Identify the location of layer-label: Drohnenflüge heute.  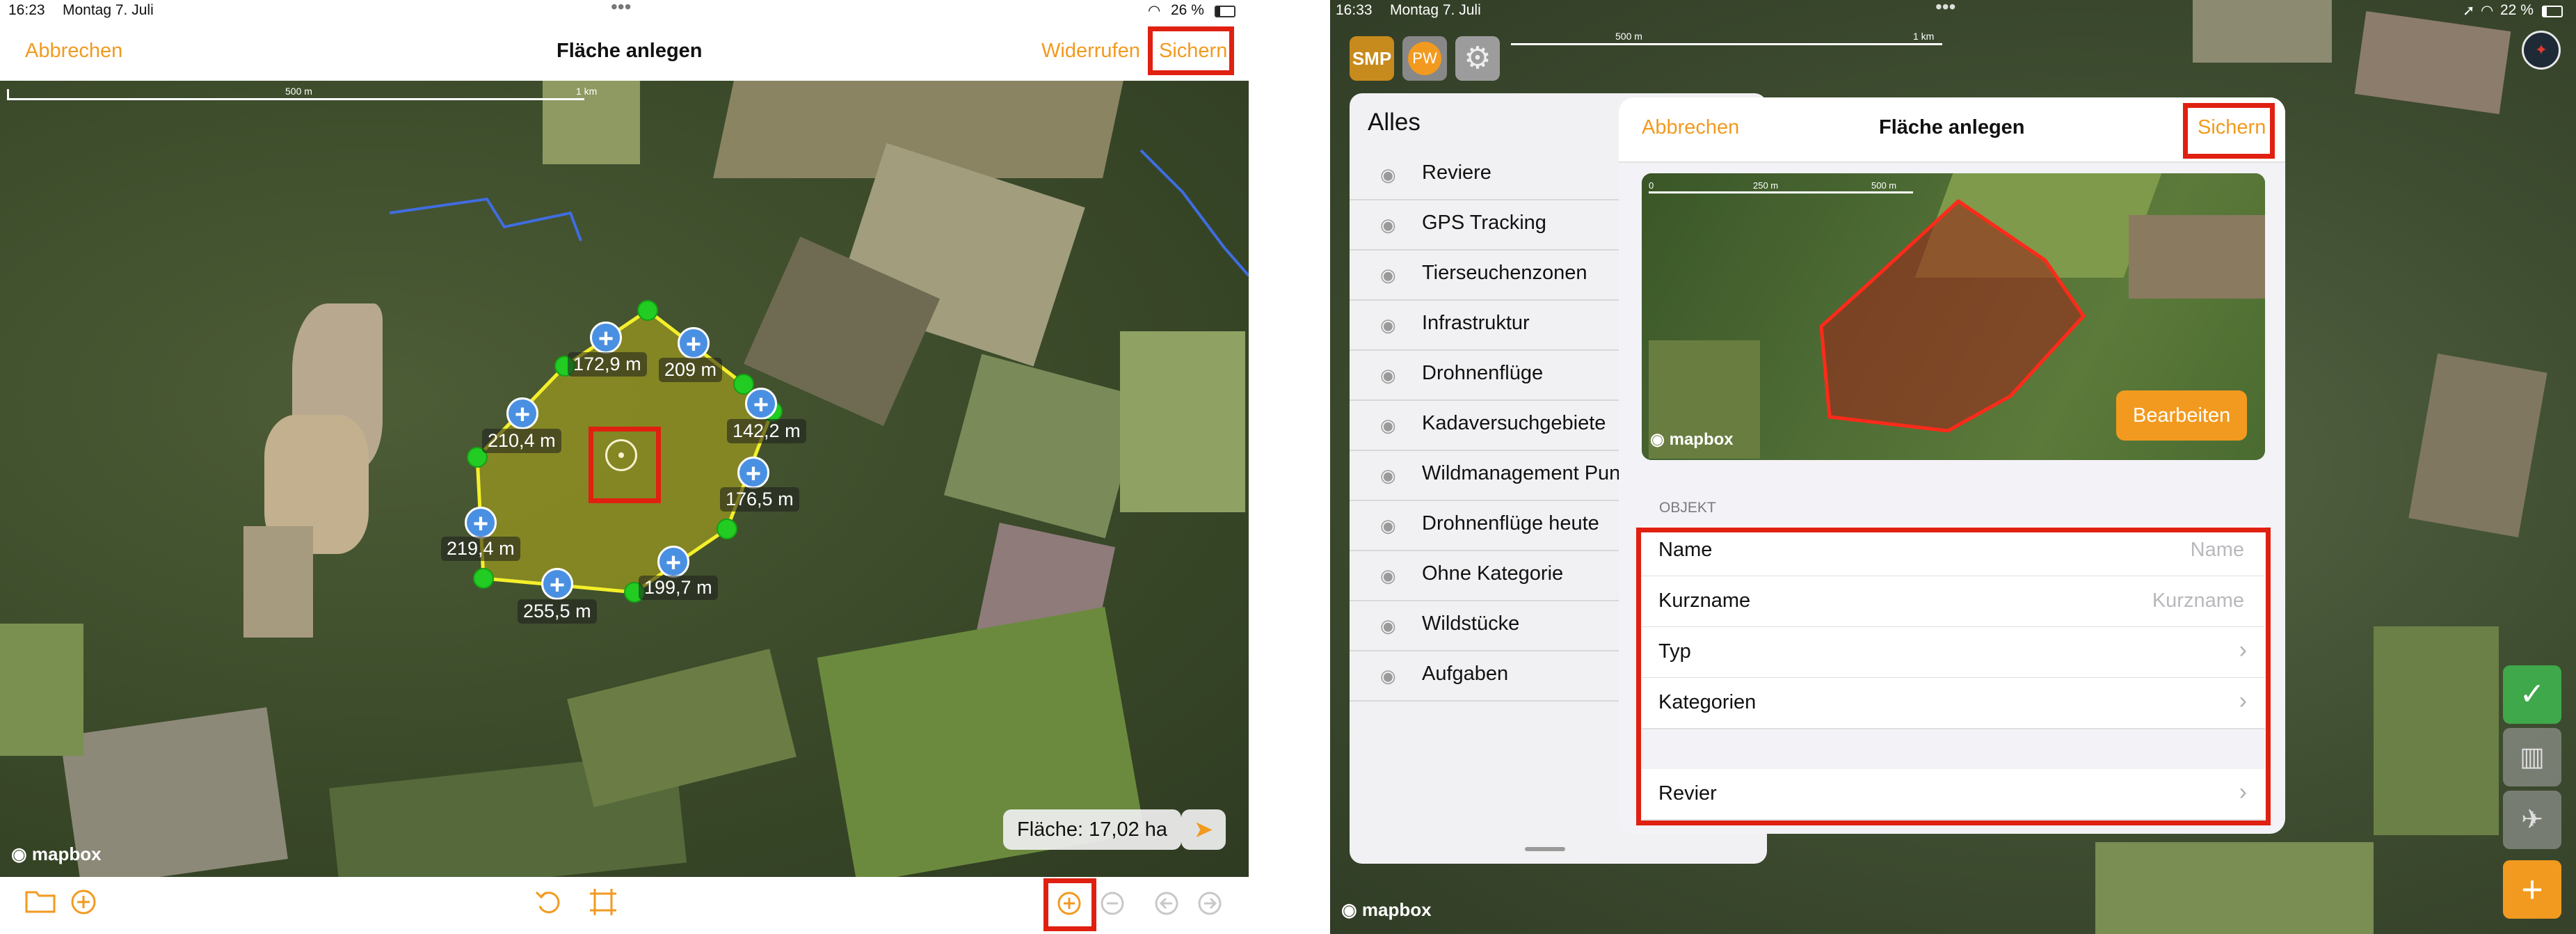
(1510, 523).